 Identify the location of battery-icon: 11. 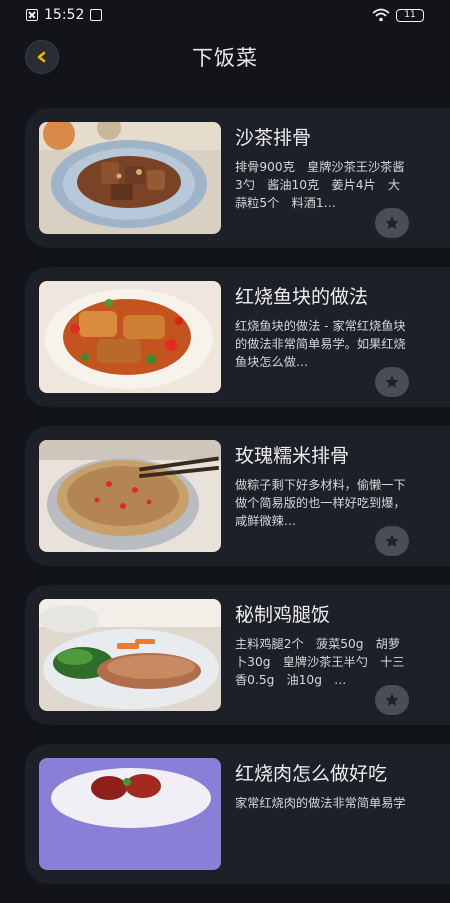
(410, 15).